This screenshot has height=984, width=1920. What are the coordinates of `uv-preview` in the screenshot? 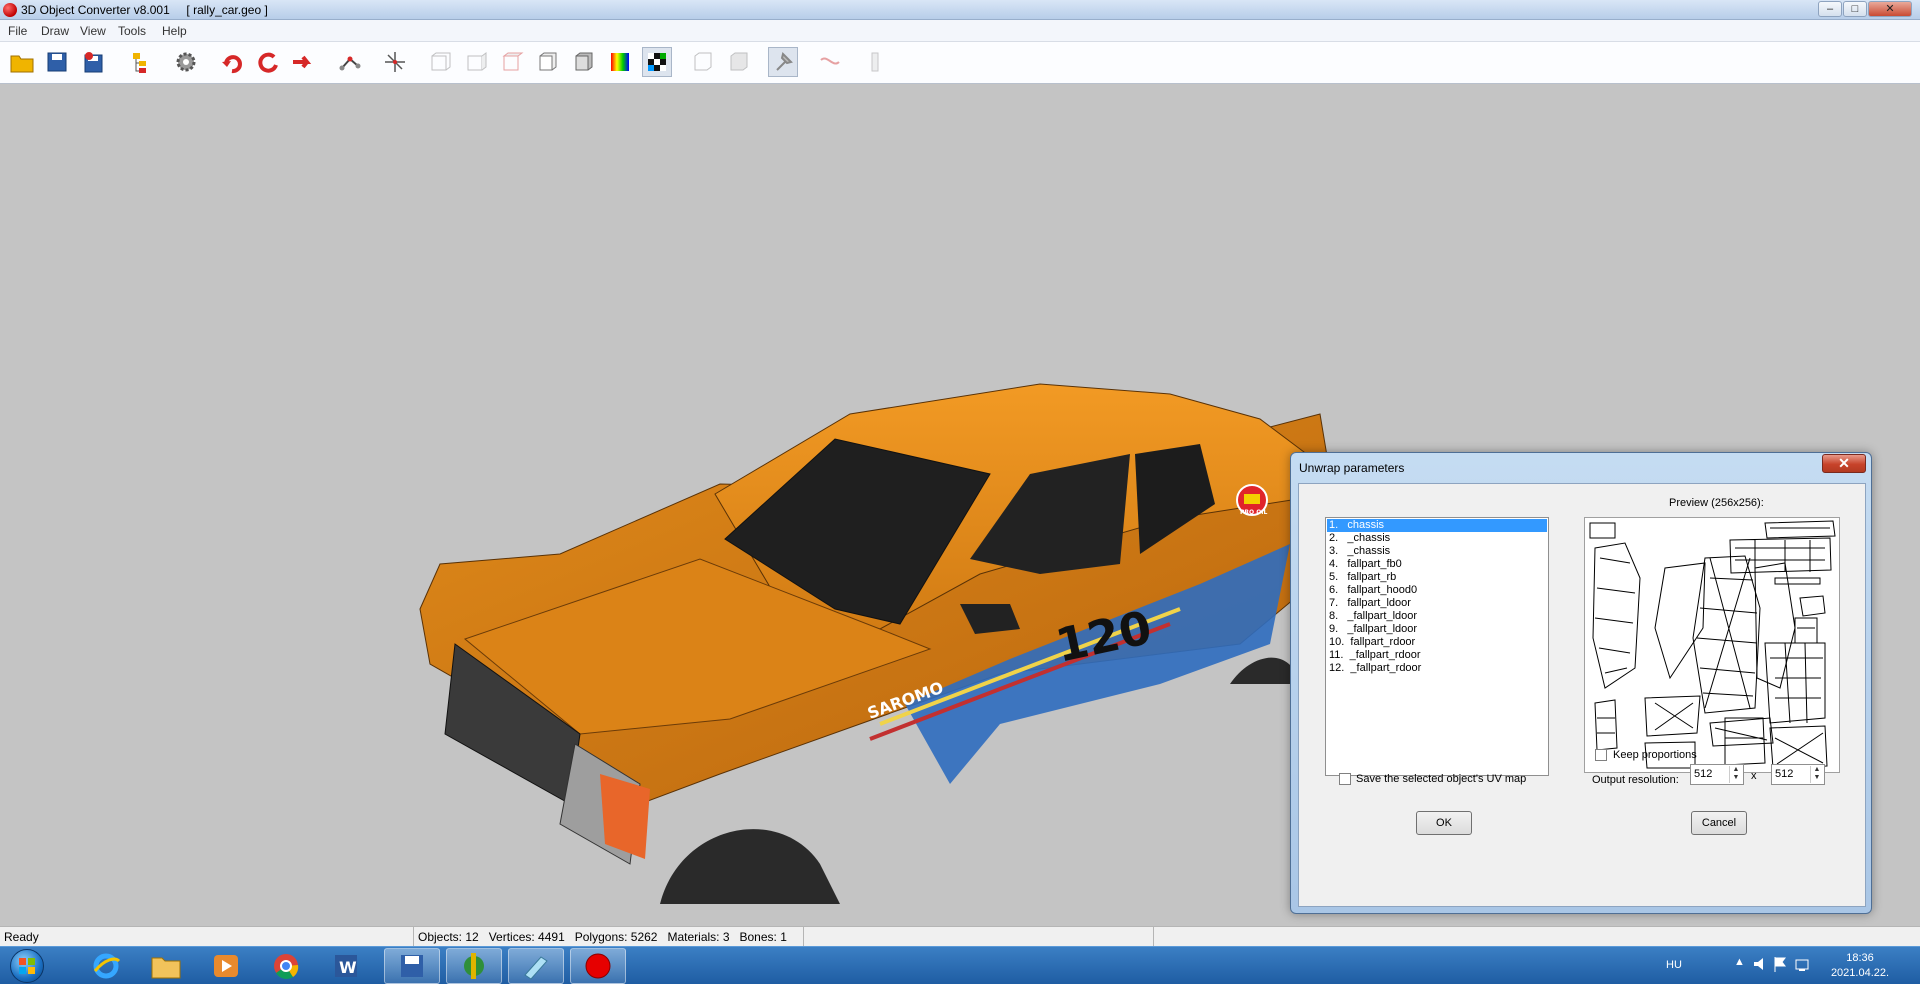 It's located at (1712, 645).